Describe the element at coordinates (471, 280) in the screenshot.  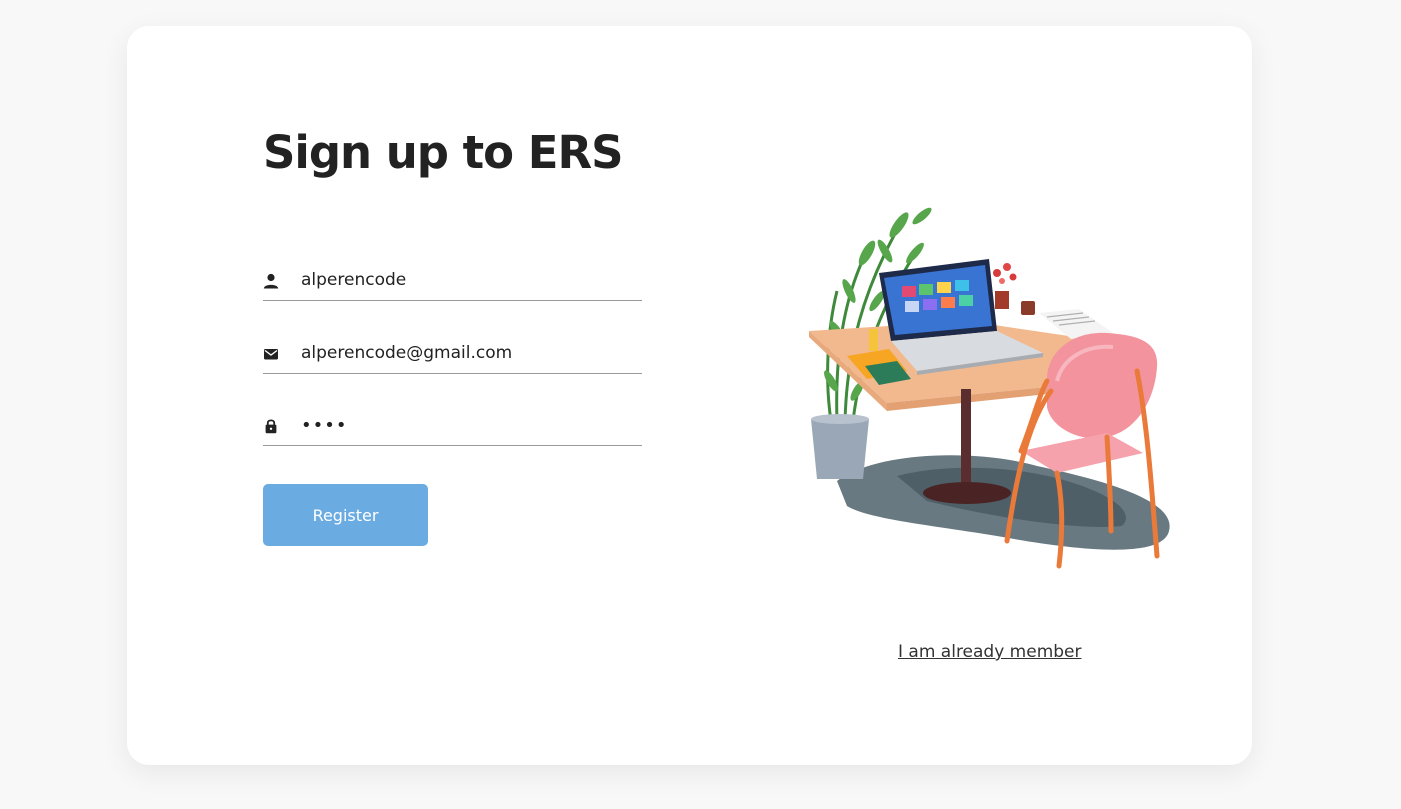
I see `username-input` at that location.